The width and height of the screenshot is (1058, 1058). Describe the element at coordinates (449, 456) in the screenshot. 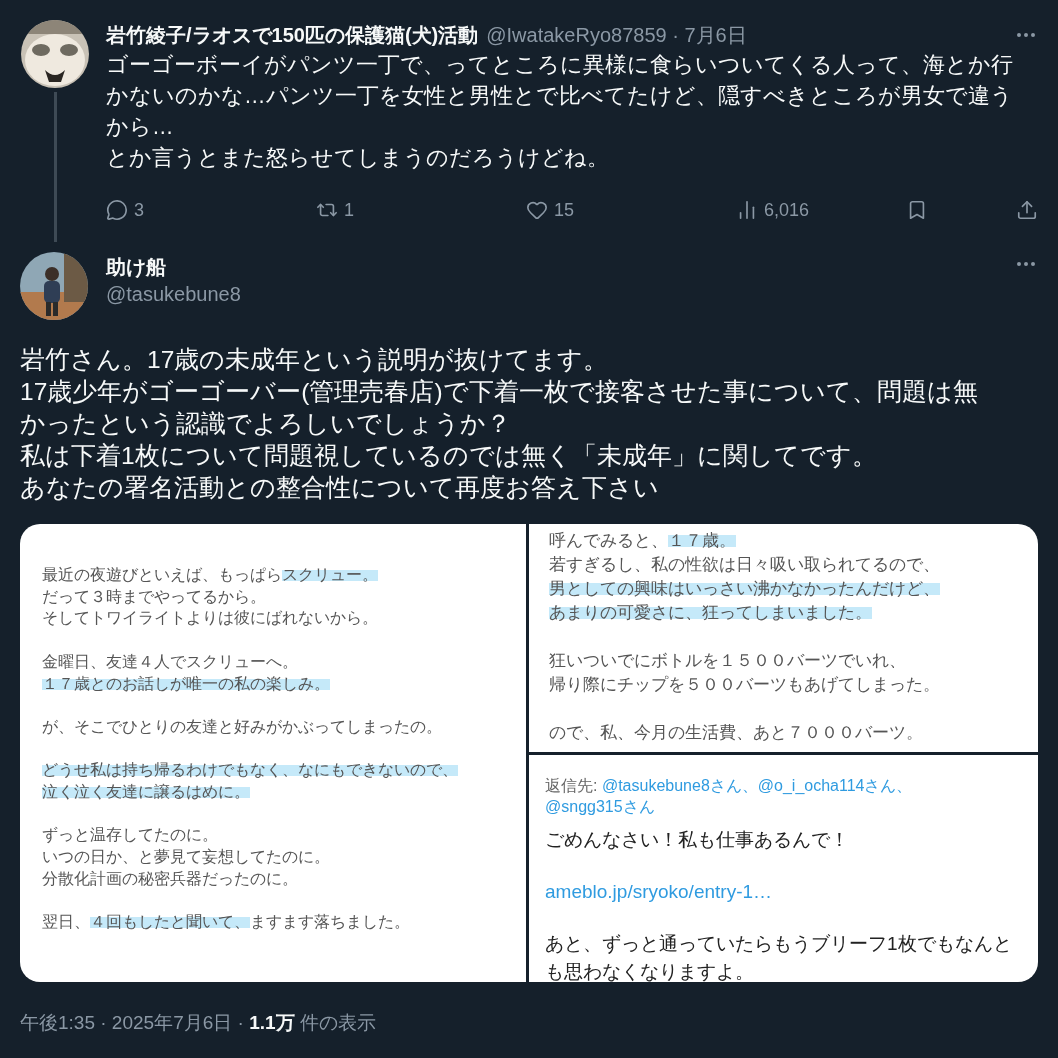

I see `tweet-text: 私は下着1枚について問題視しているのでは無く「未成年」に関してです。` at that location.